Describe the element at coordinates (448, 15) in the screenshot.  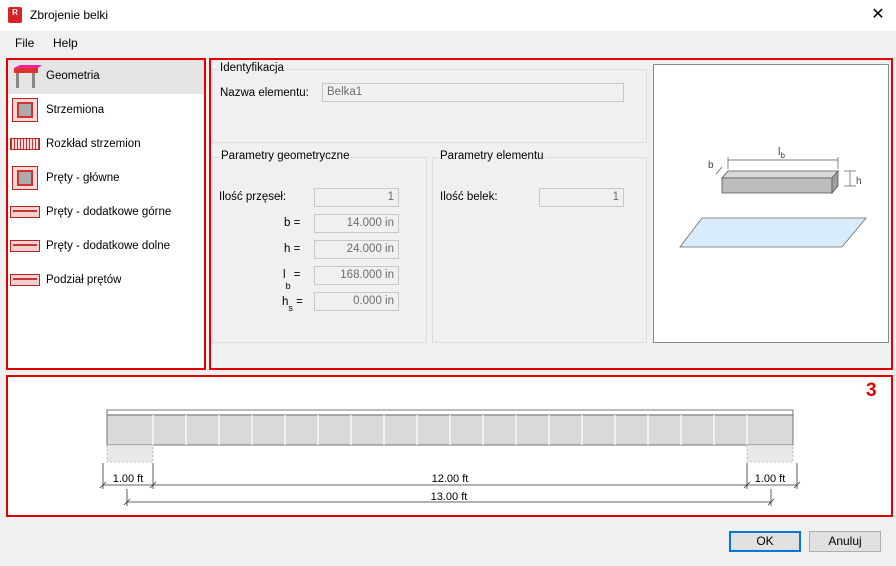
I see `title-bar: R Zbrojenie belki ✕` at that location.